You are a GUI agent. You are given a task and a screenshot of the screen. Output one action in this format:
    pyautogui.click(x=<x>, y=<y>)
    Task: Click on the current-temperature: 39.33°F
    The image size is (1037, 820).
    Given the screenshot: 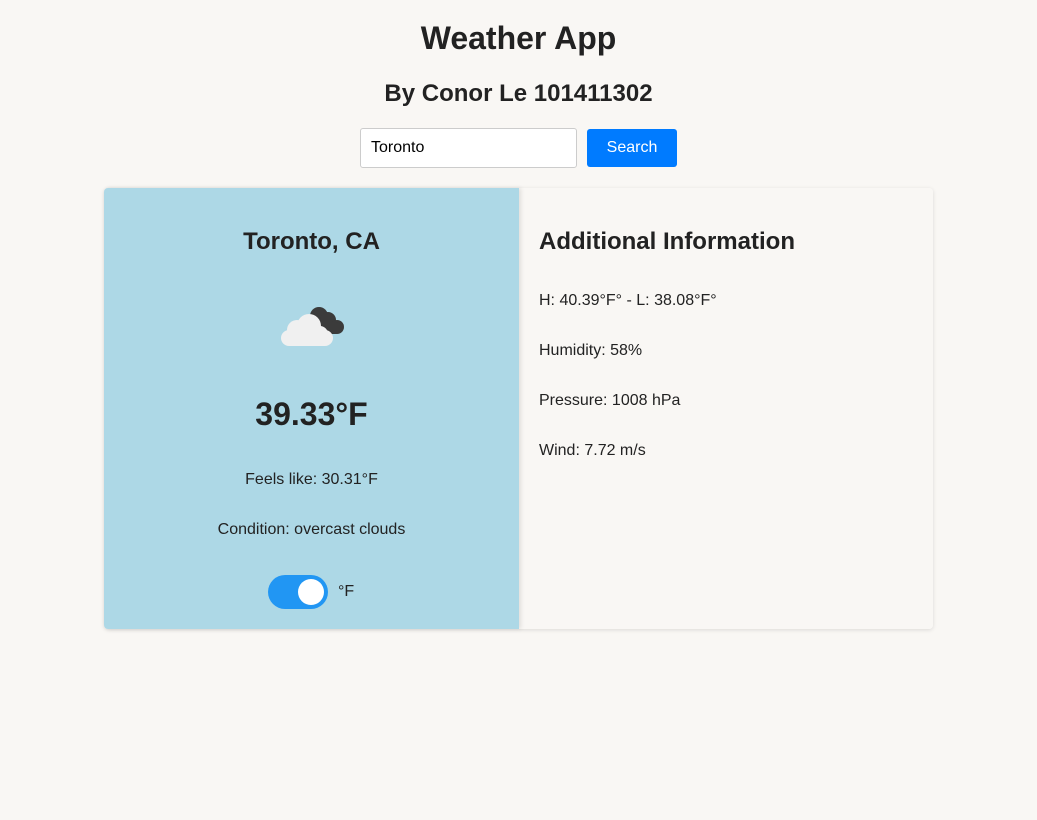 What is the action you would take?
    pyautogui.click(x=311, y=414)
    